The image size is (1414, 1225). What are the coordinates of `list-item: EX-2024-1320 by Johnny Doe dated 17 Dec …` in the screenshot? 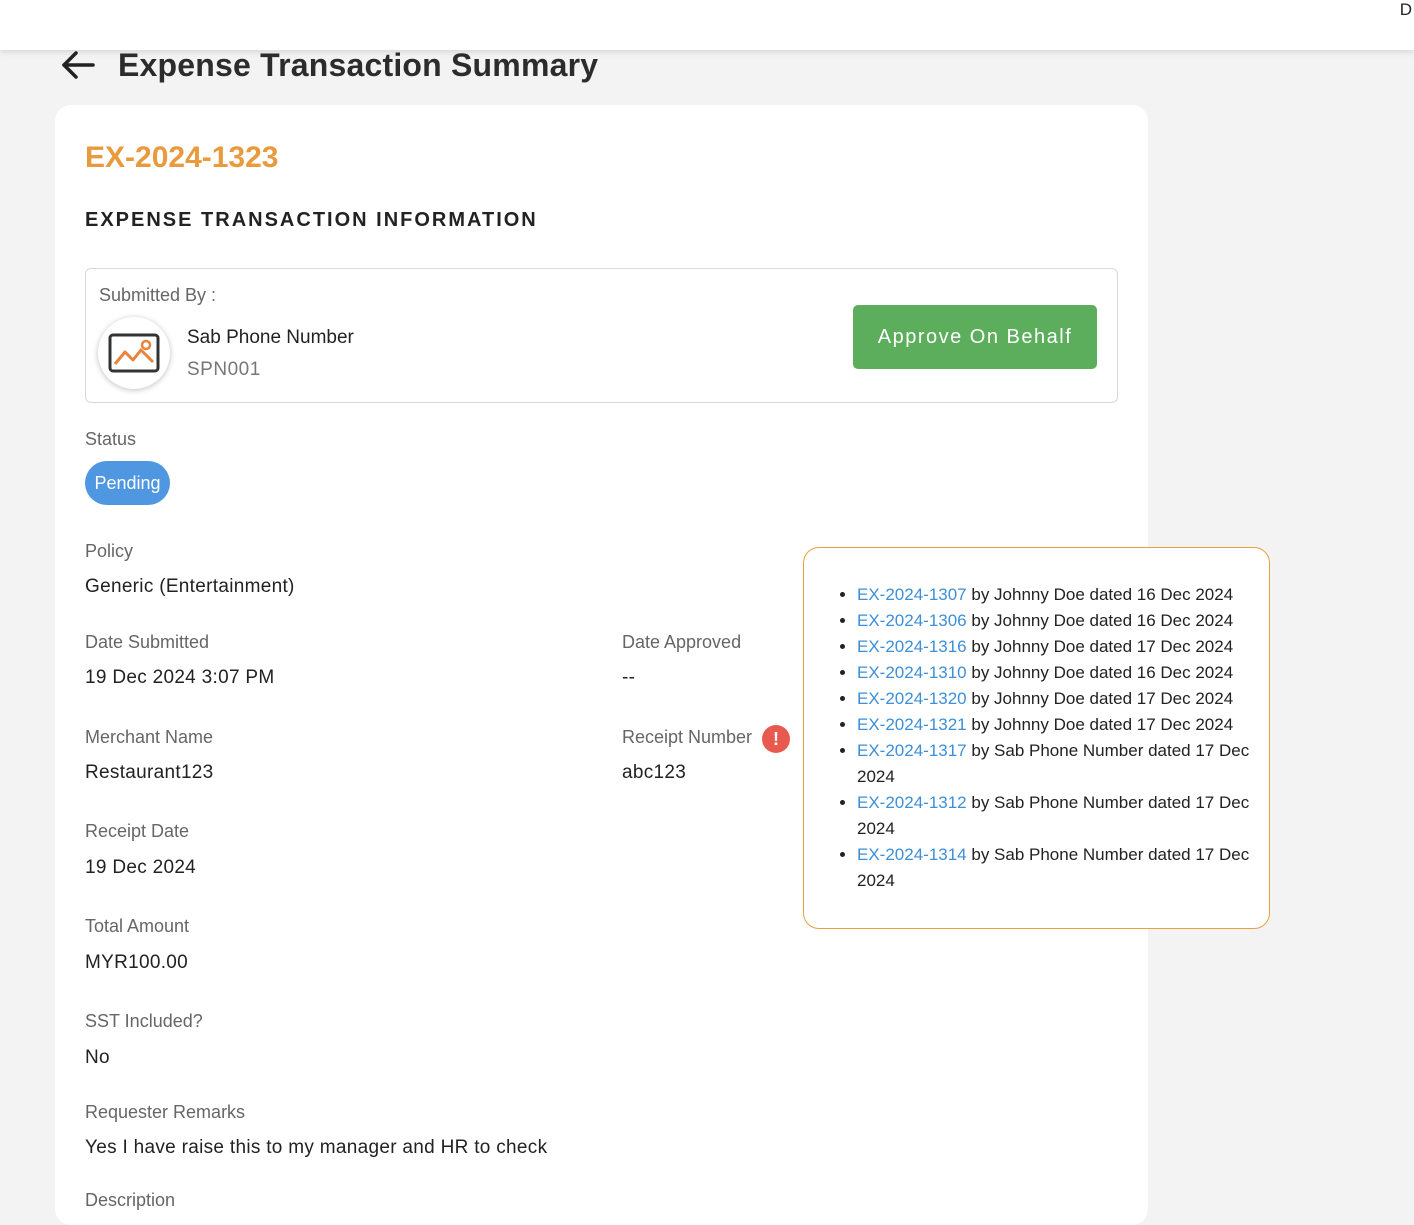 It's located at (1054, 699).